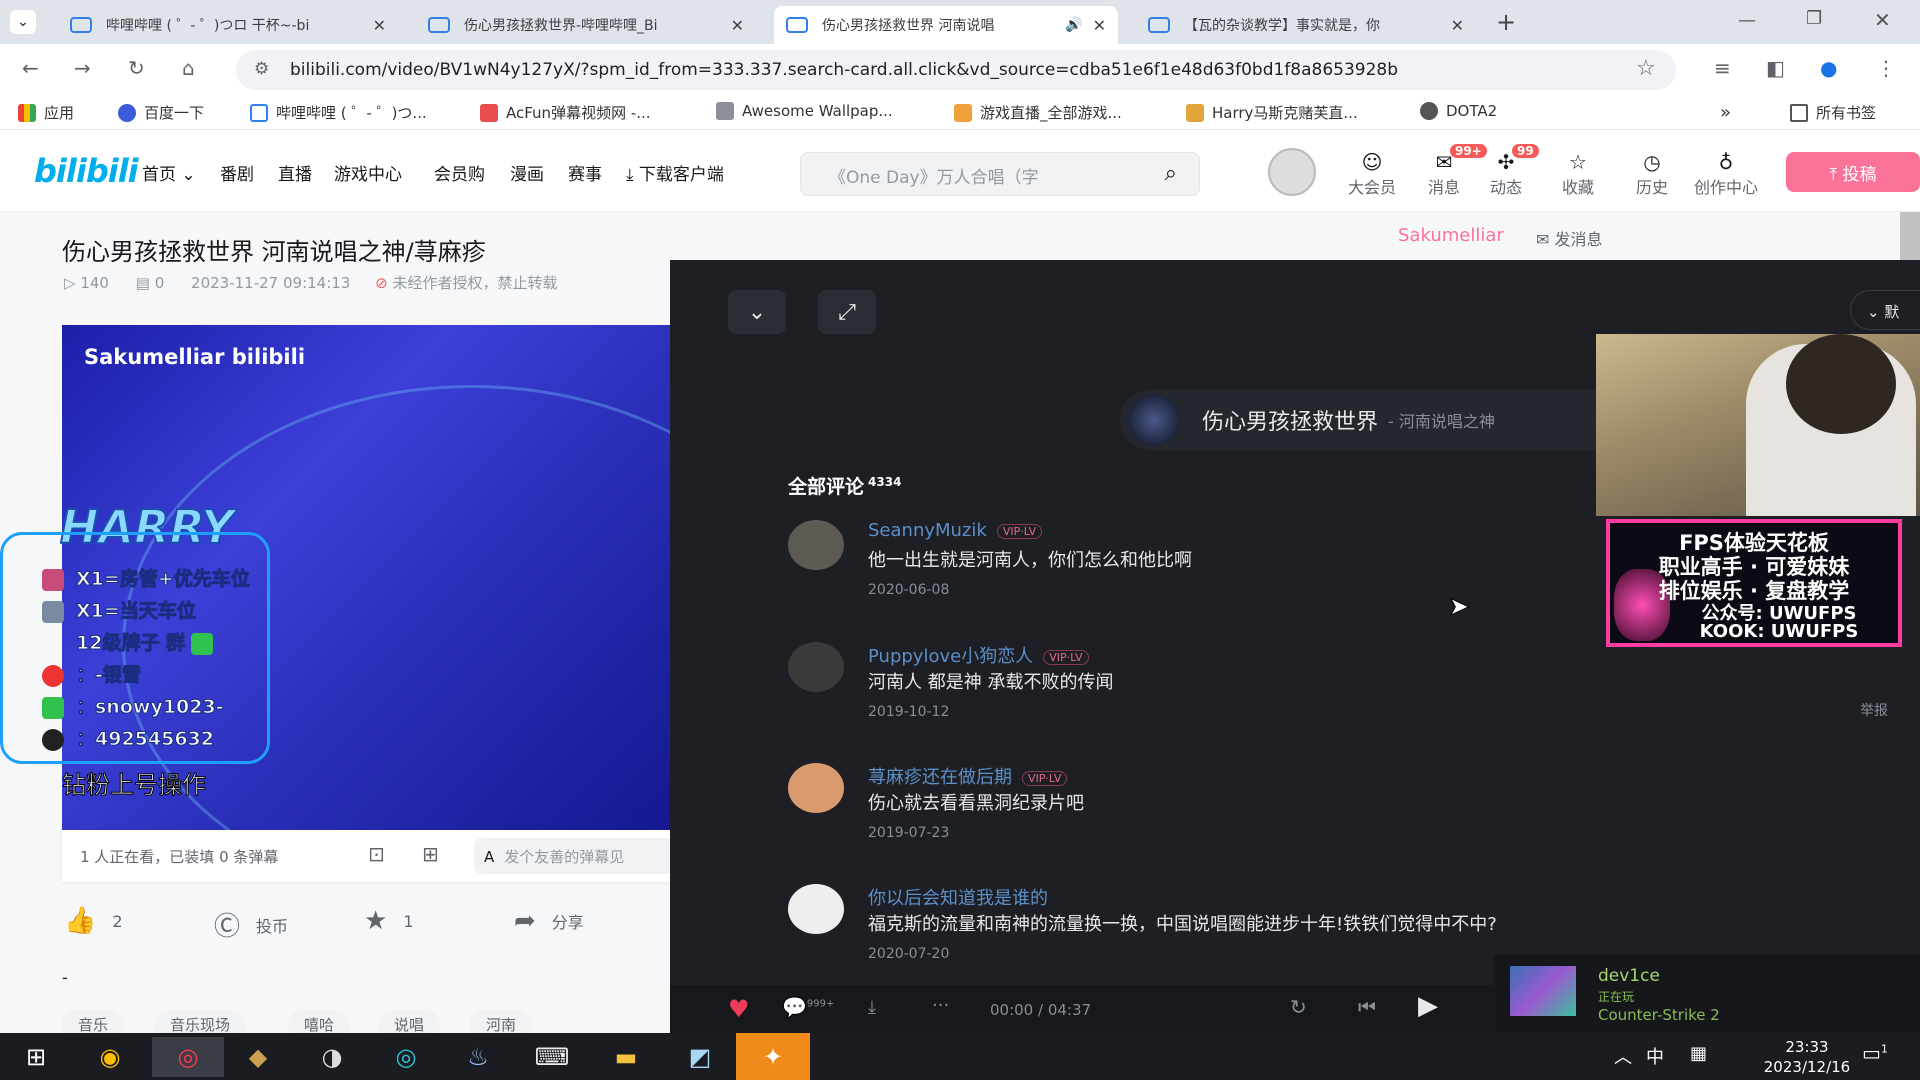  Describe the element at coordinates (585, 172) in the screenshot. I see `nav-esports: 赛事` at that location.